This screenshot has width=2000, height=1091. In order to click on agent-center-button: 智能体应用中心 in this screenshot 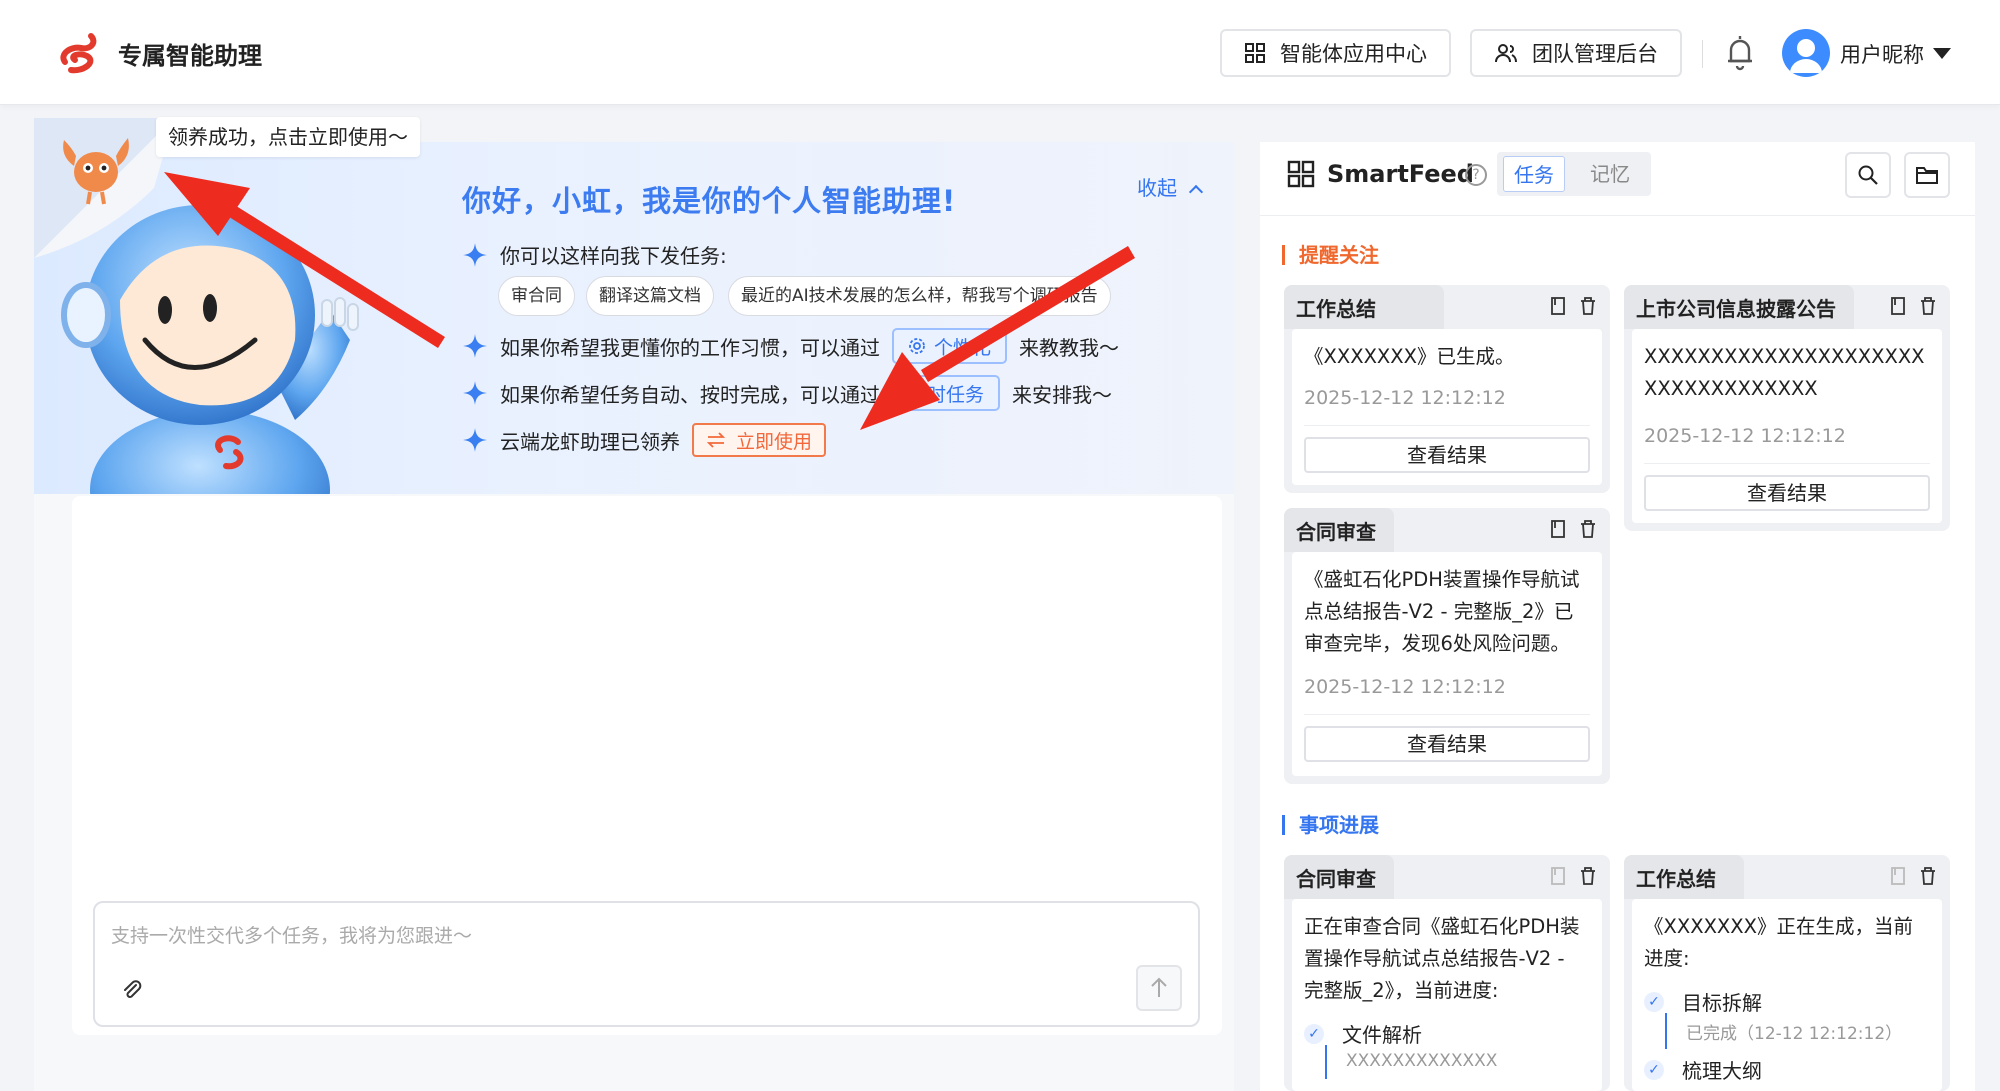, I will do `click(1335, 53)`.